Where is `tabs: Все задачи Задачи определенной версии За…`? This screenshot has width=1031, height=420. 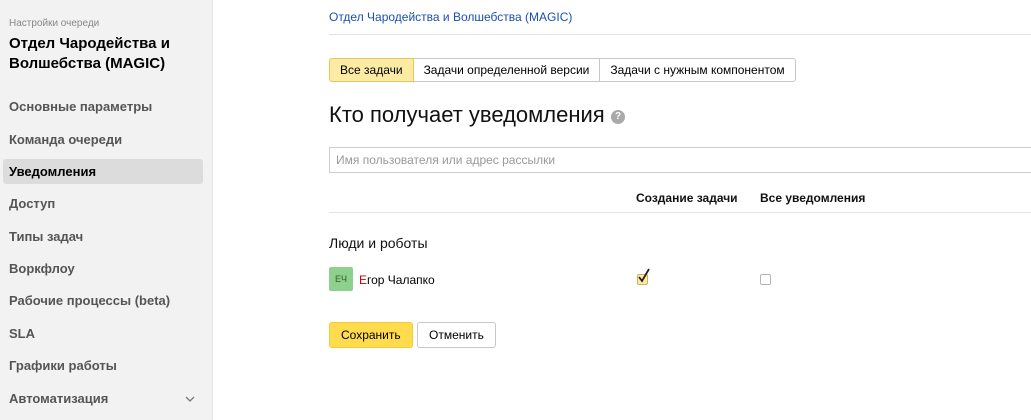 tabs: Все задачи Задачи определенной версии За… is located at coordinates (562, 70).